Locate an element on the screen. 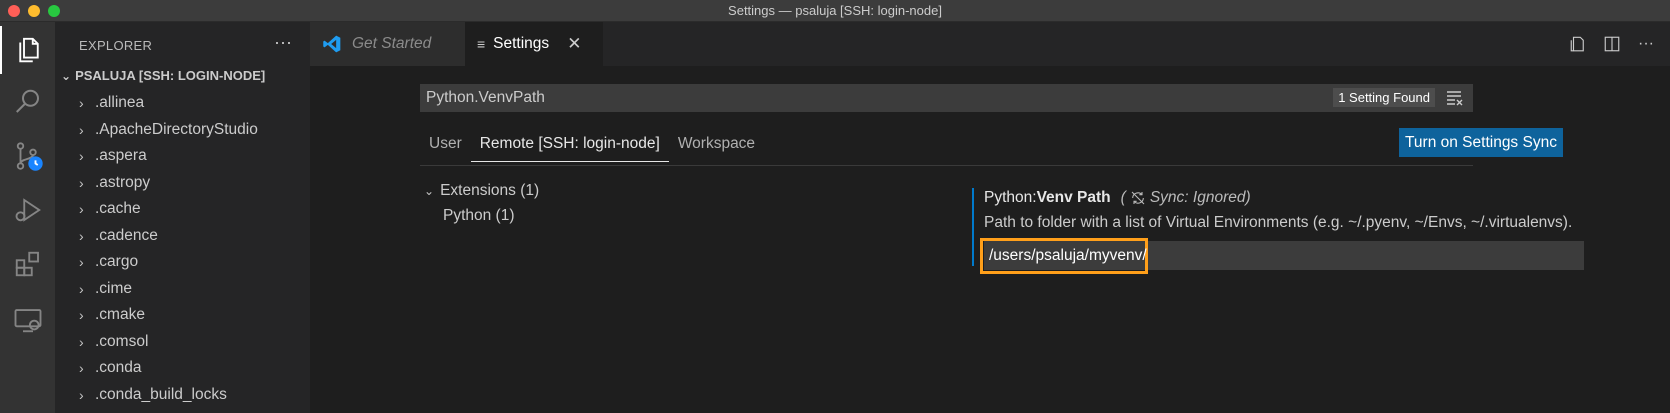 The width and height of the screenshot is (1670, 413). open-settings-json-icon is located at coordinates (1578, 44).